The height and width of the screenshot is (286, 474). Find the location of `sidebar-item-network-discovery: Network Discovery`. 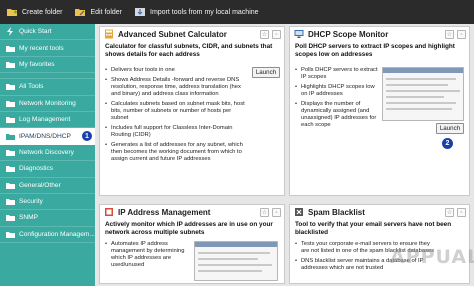

sidebar-item-network-discovery: Network Discovery is located at coordinates (47, 153).